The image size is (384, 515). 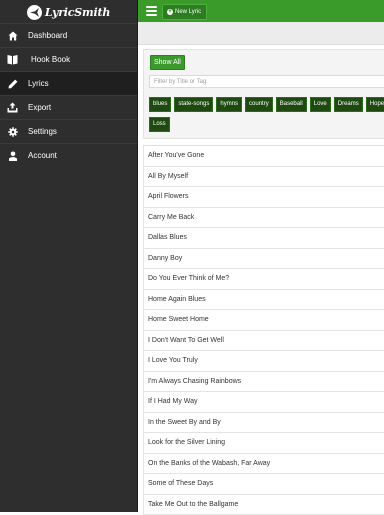 I want to click on lyric-list-item: I Love You Truly, so click(x=263, y=361).